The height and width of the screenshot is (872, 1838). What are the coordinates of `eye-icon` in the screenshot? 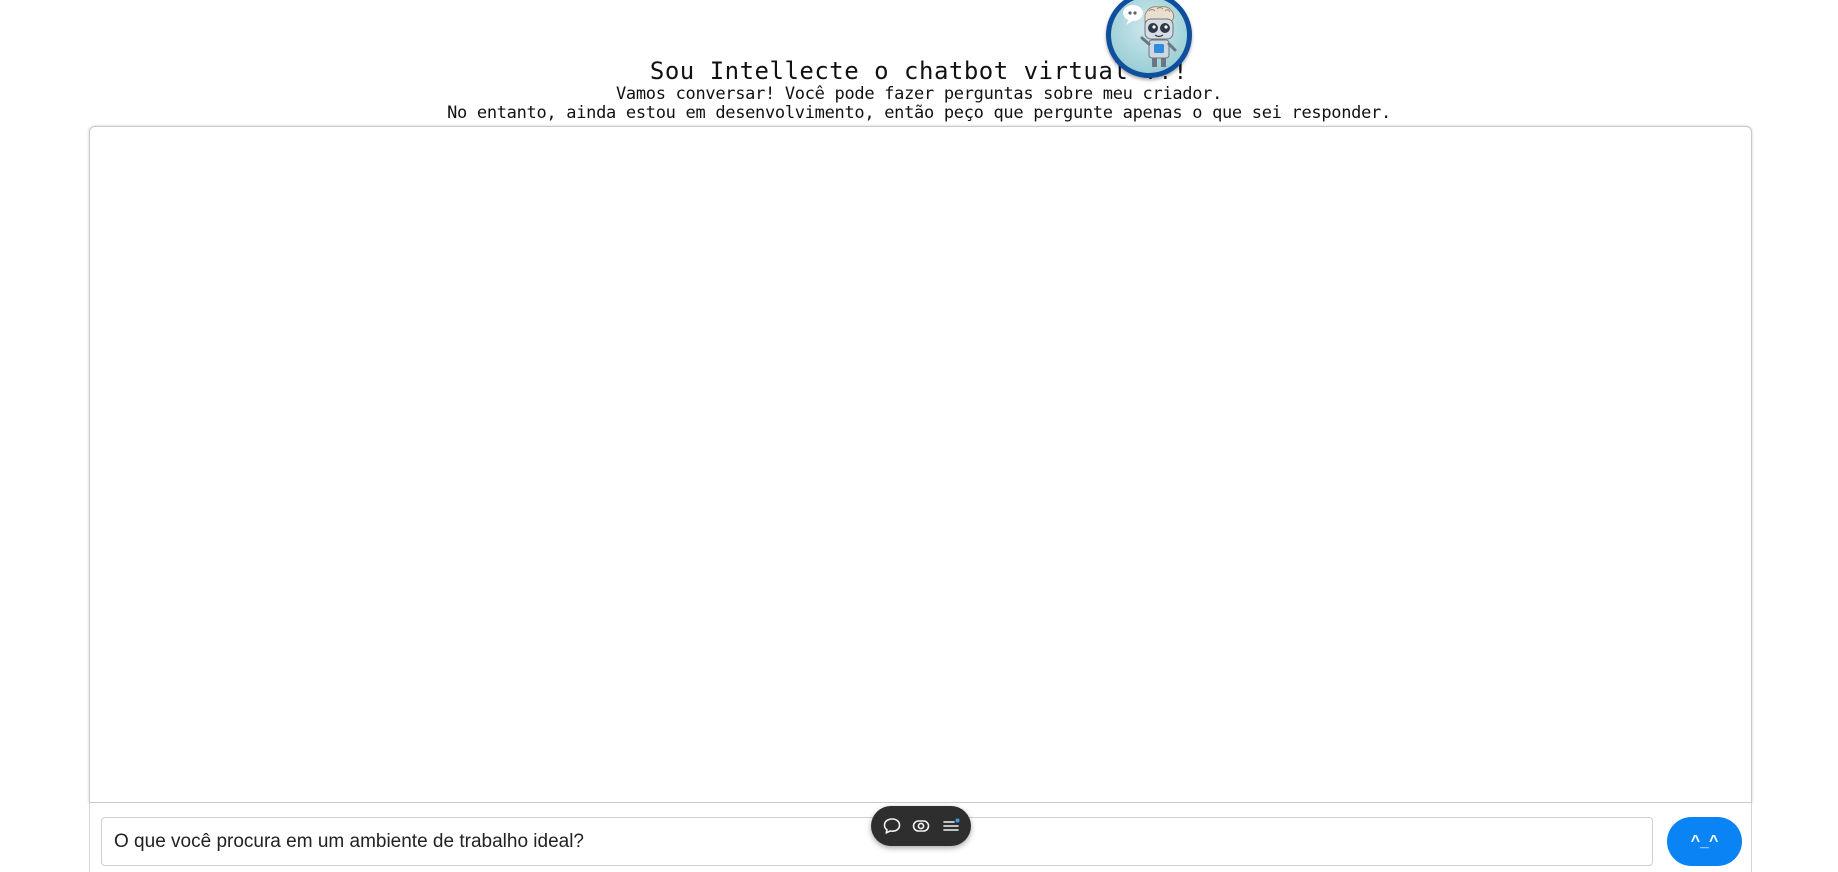 It's located at (921, 826).